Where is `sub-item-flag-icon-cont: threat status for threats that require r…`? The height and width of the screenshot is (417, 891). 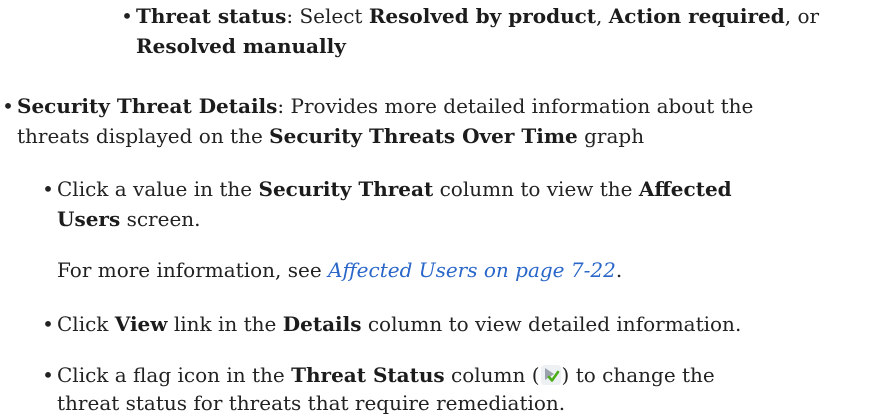 sub-item-flag-icon-cont: threat status for threats that require r… is located at coordinates (311, 403).